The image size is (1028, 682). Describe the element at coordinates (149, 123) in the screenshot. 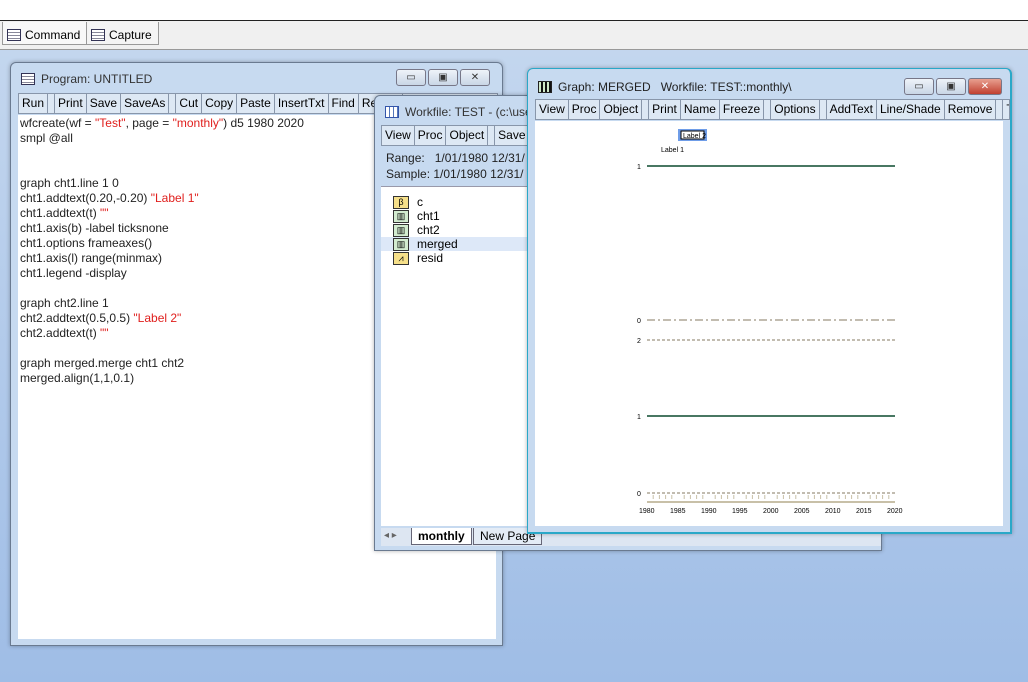

I see `code-text: , page =` at that location.